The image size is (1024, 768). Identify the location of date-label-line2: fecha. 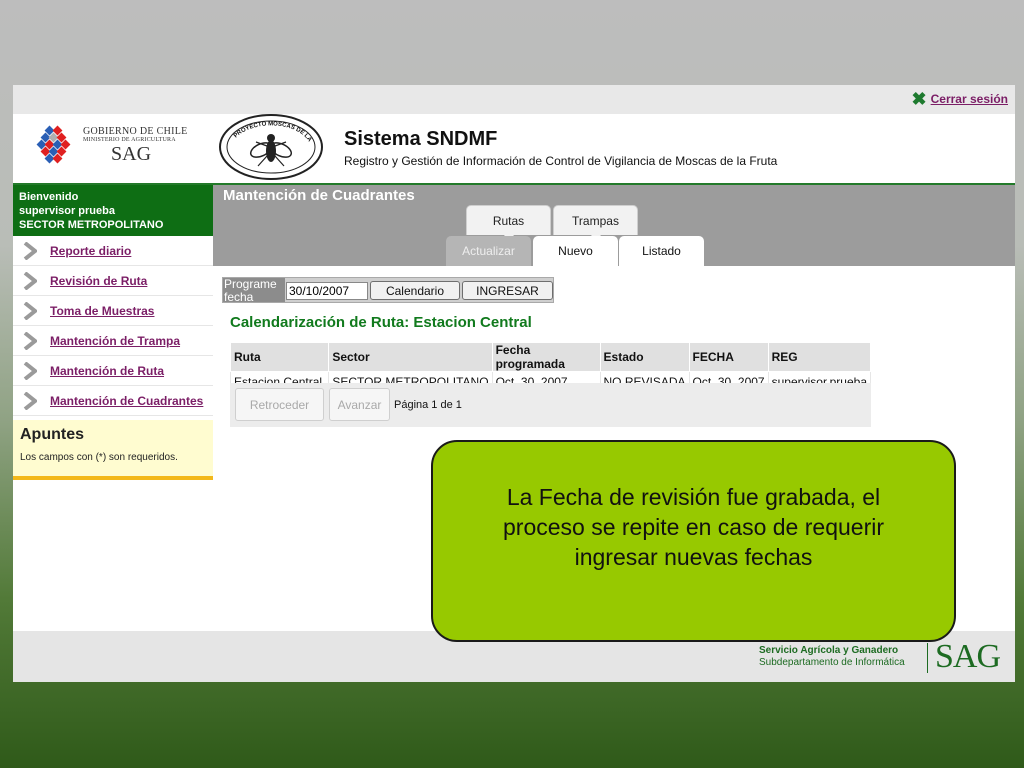
(239, 296).